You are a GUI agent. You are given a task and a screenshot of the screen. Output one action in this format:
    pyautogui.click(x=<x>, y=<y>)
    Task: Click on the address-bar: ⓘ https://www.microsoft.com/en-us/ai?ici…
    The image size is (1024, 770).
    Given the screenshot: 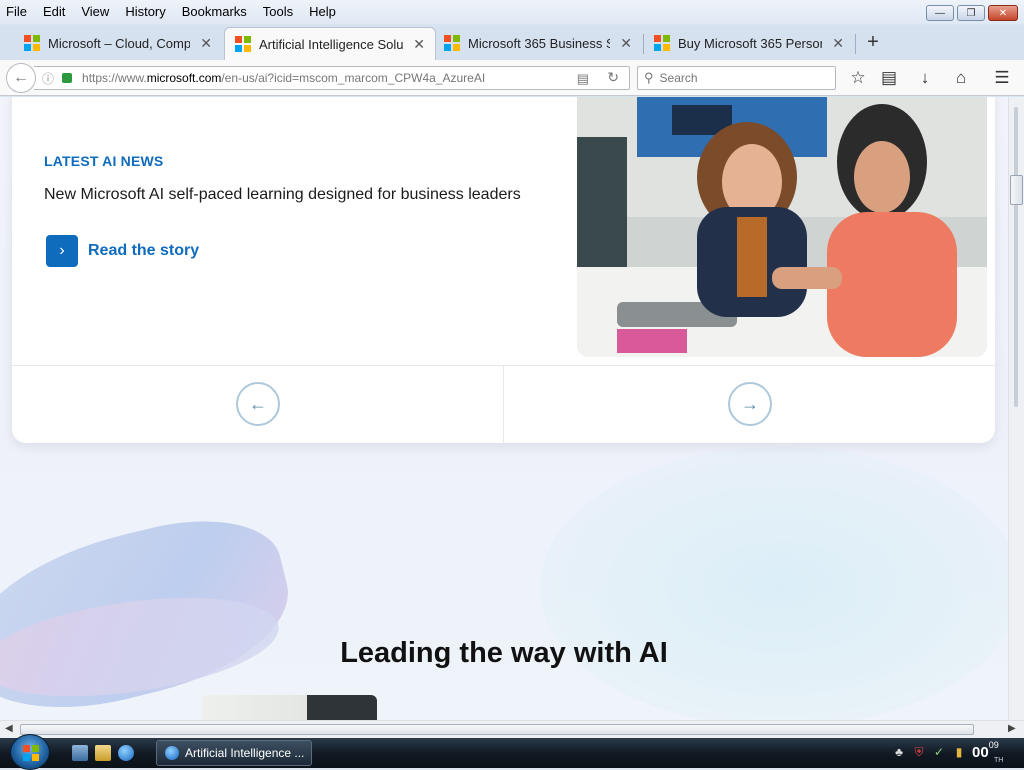 What is the action you would take?
    pyautogui.click(x=332, y=78)
    